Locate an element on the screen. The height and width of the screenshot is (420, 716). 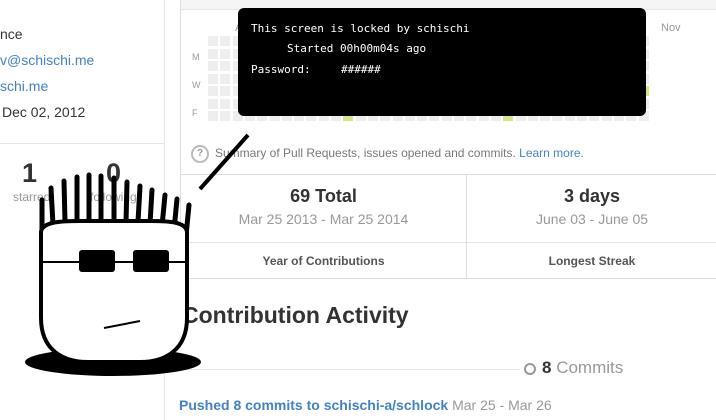
longest-streak-stat: 3 days June 03 - June 05 Longest Streak is located at coordinates (591, 226).